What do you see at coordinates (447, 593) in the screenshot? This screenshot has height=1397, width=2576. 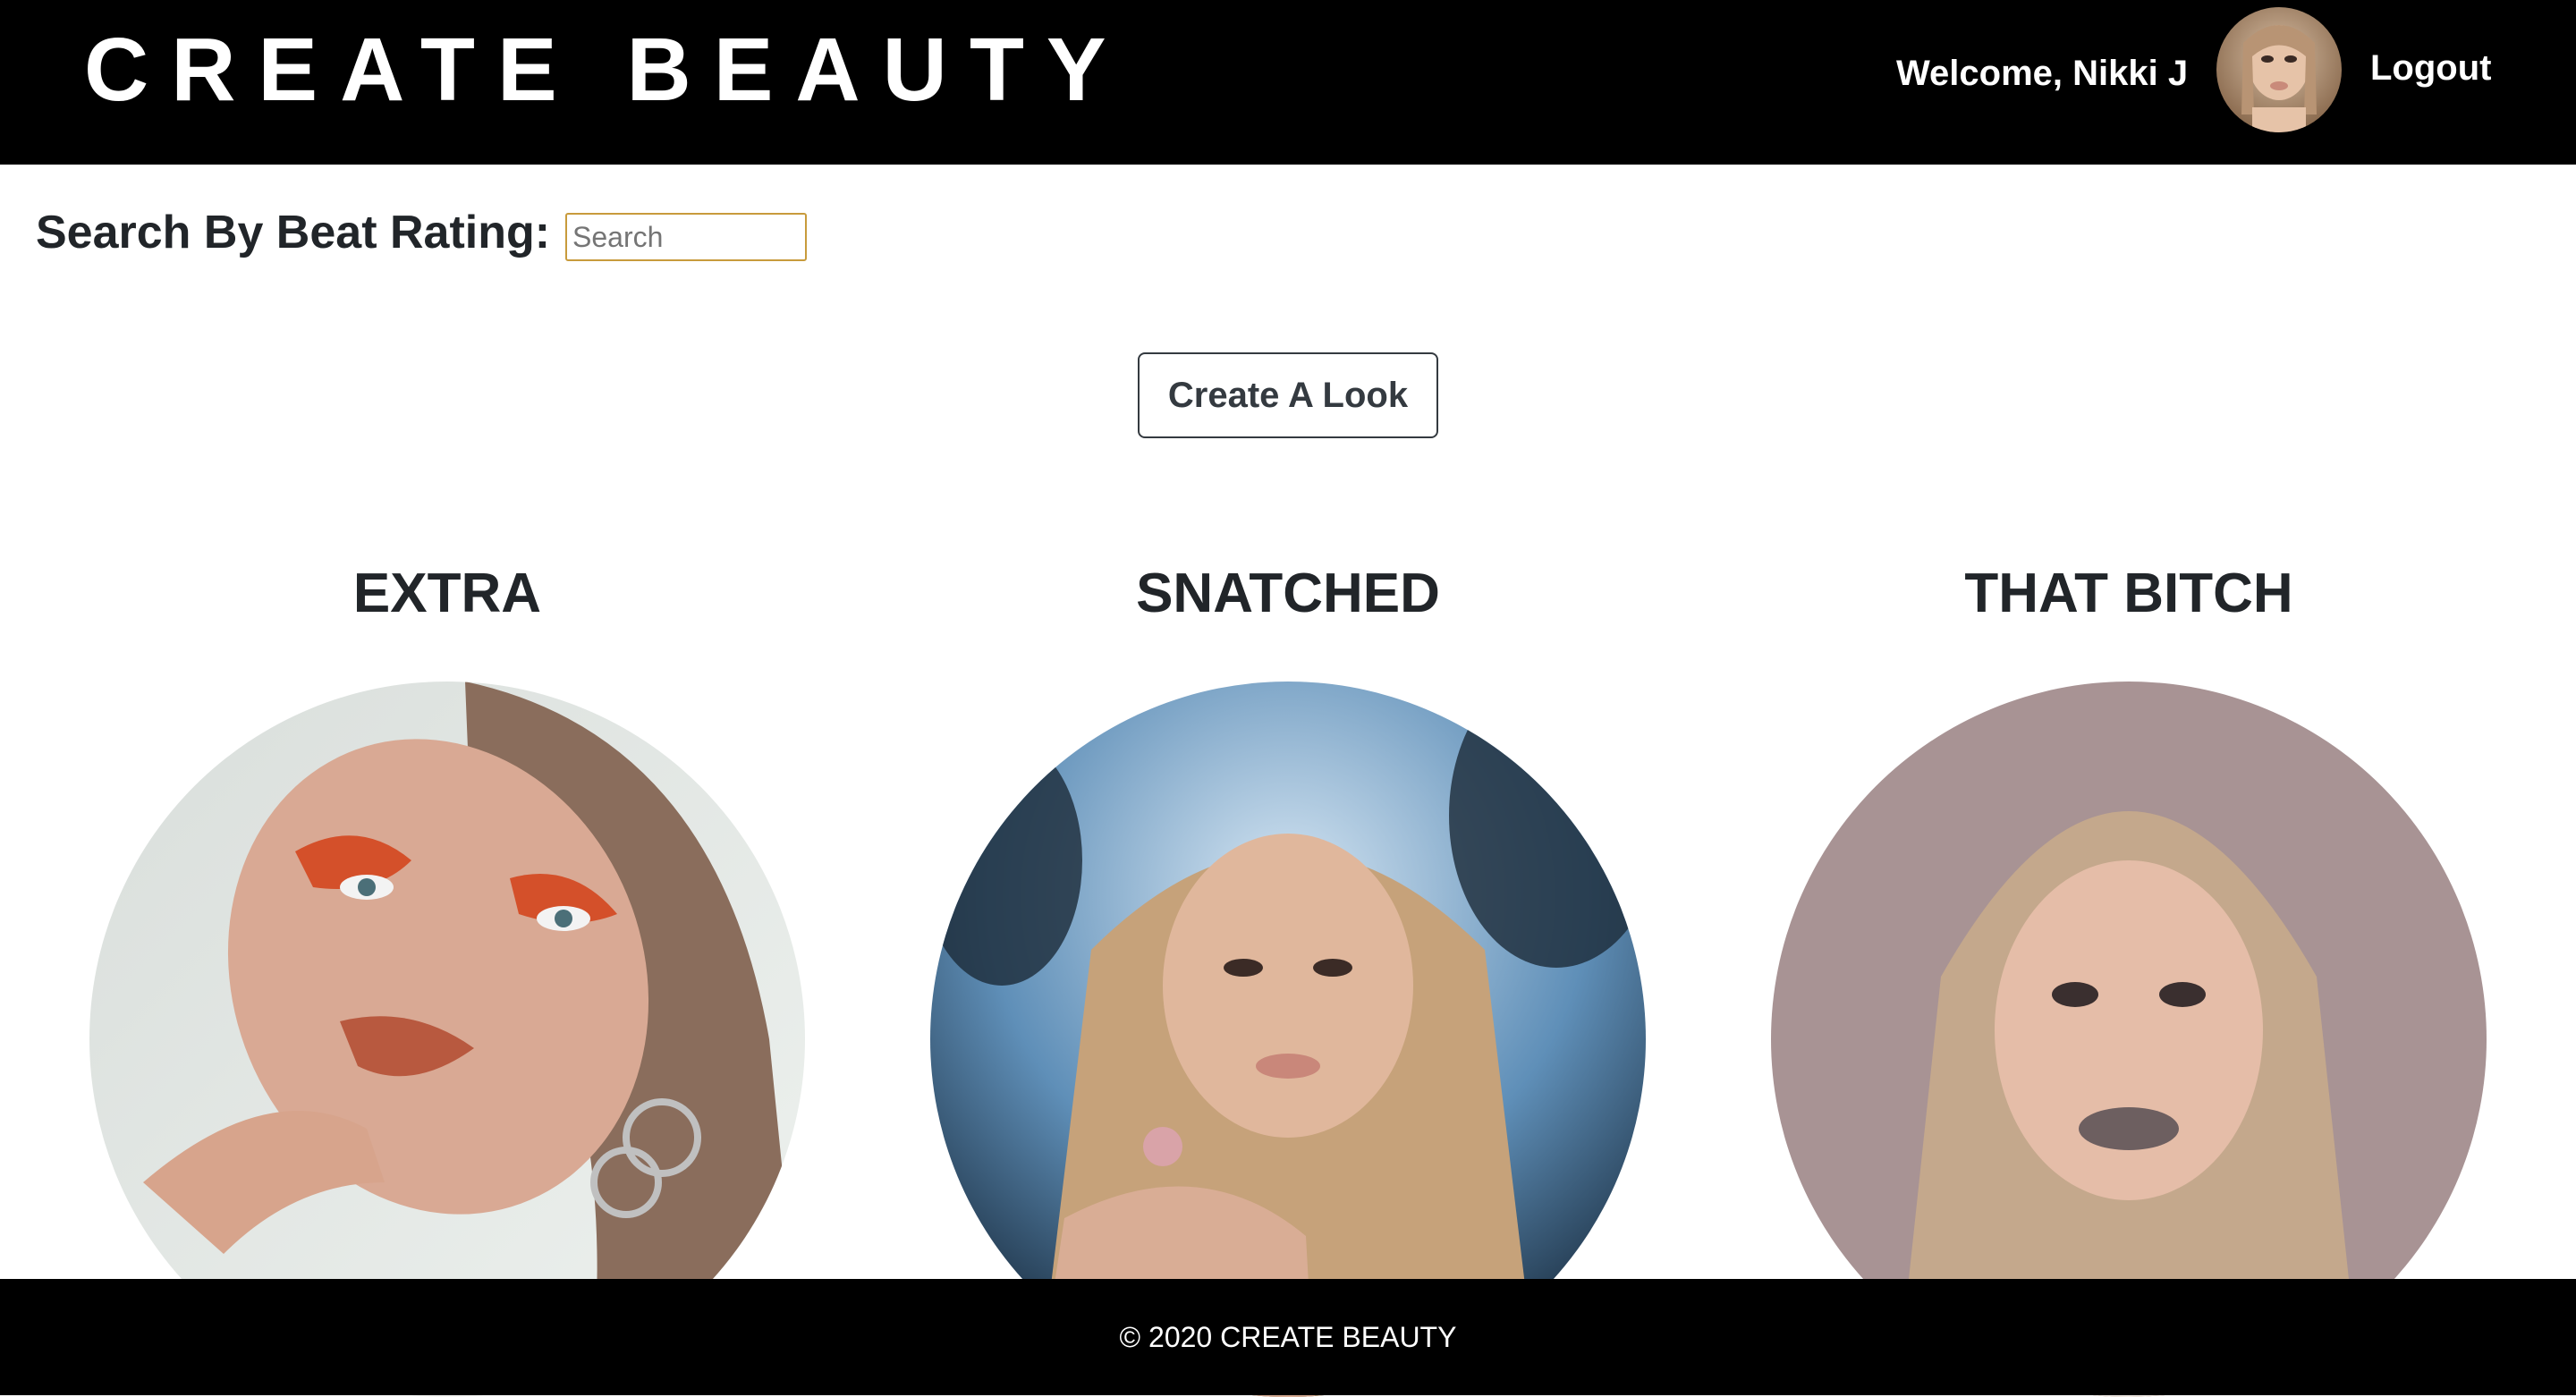 I see `look-title-extra: EXTRA` at bounding box center [447, 593].